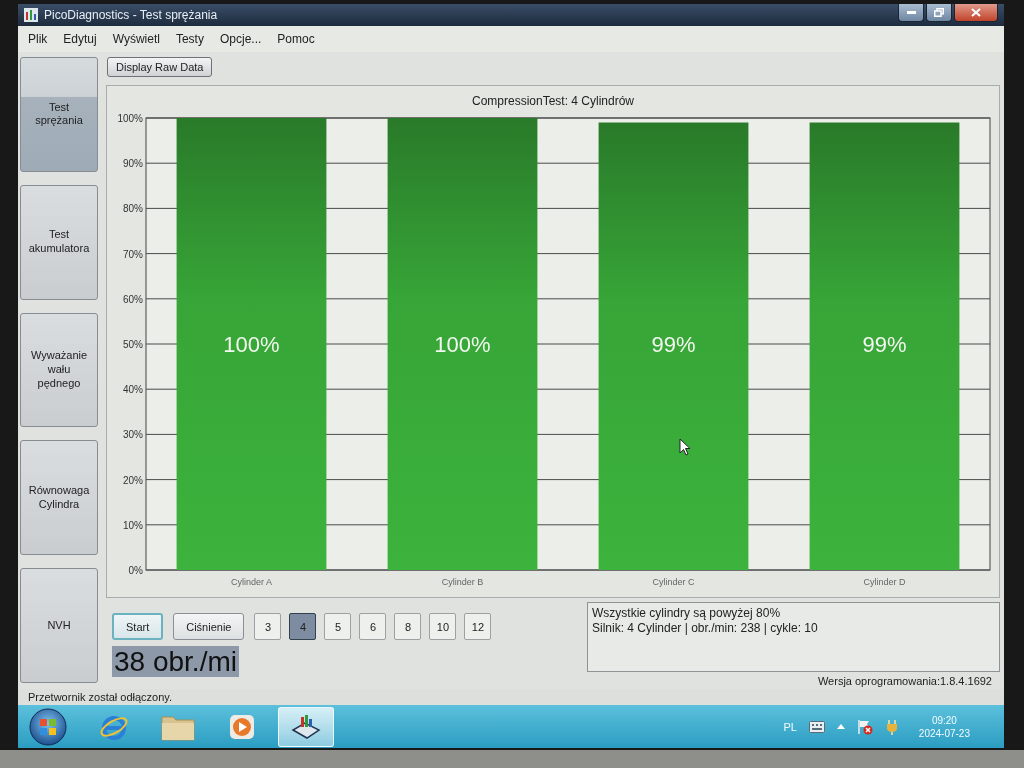 The height and width of the screenshot is (768, 1024). Describe the element at coordinates (133, 344) in the screenshot. I see `axis-label: 50%` at that location.